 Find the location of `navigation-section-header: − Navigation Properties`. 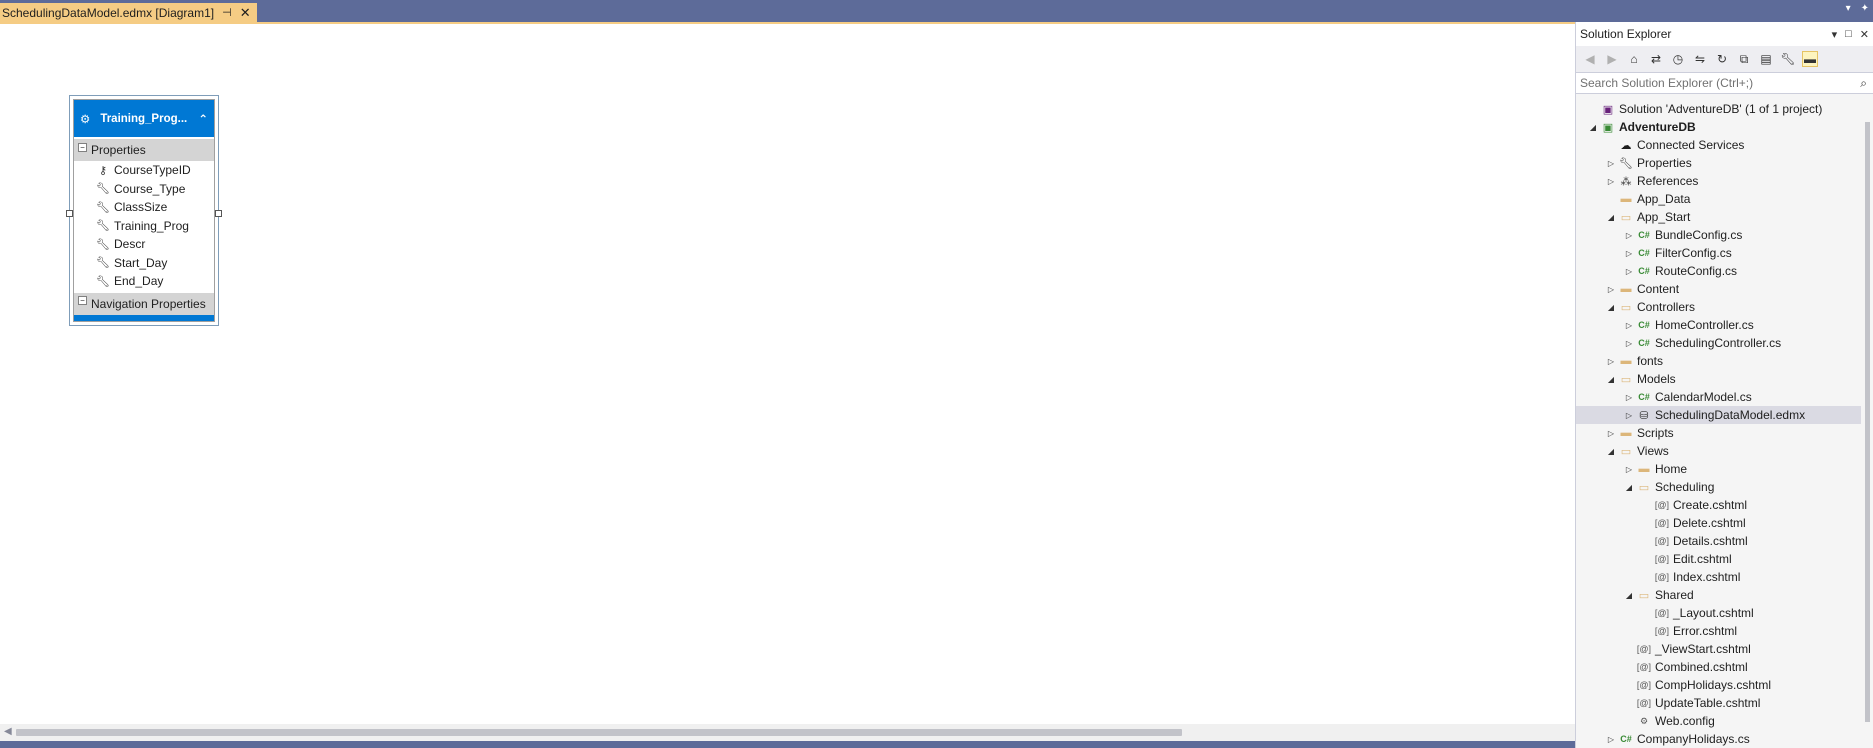

navigation-section-header: − Navigation Properties is located at coordinates (144, 303).